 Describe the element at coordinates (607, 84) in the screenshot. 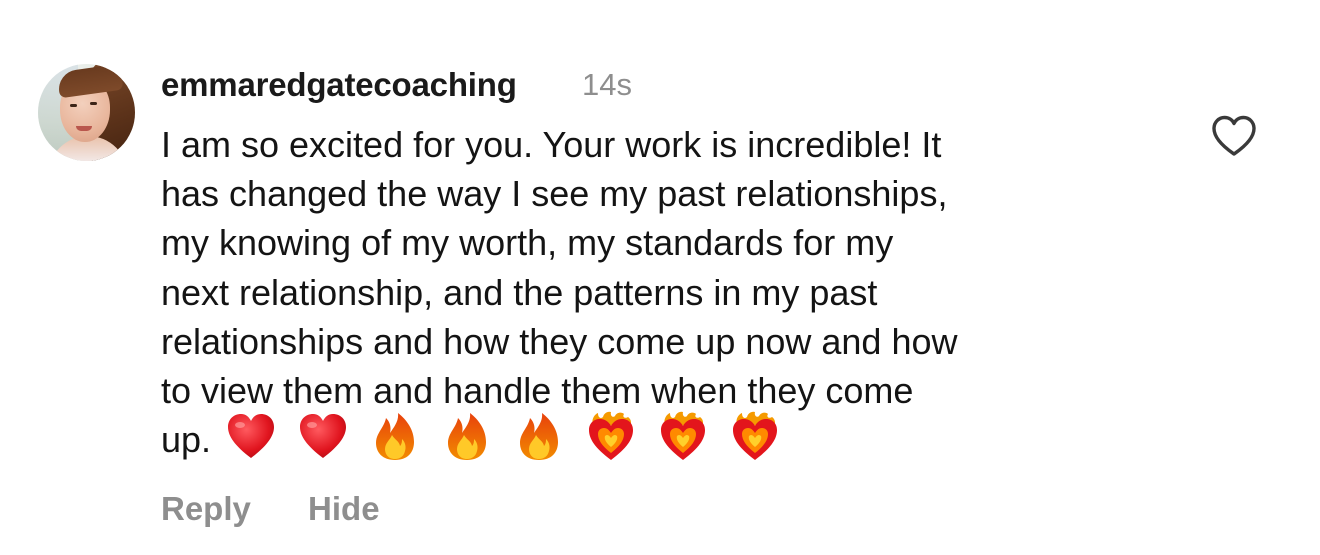

I see `comment-timestamp: 14s` at that location.